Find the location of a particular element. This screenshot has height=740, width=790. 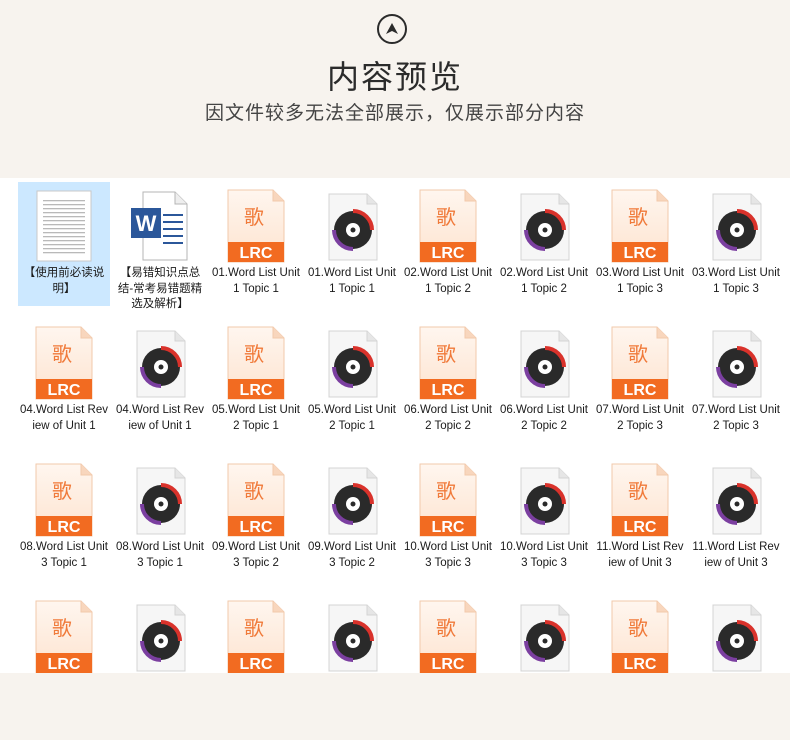

logo-icon is located at coordinates (392, 29).